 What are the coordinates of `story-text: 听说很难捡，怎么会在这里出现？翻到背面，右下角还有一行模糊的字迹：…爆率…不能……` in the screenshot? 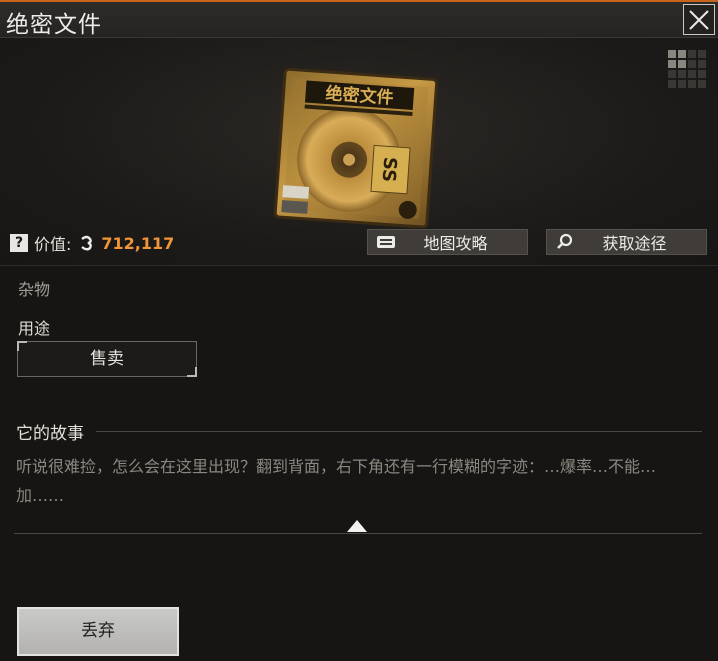 It's located at (336, 481).